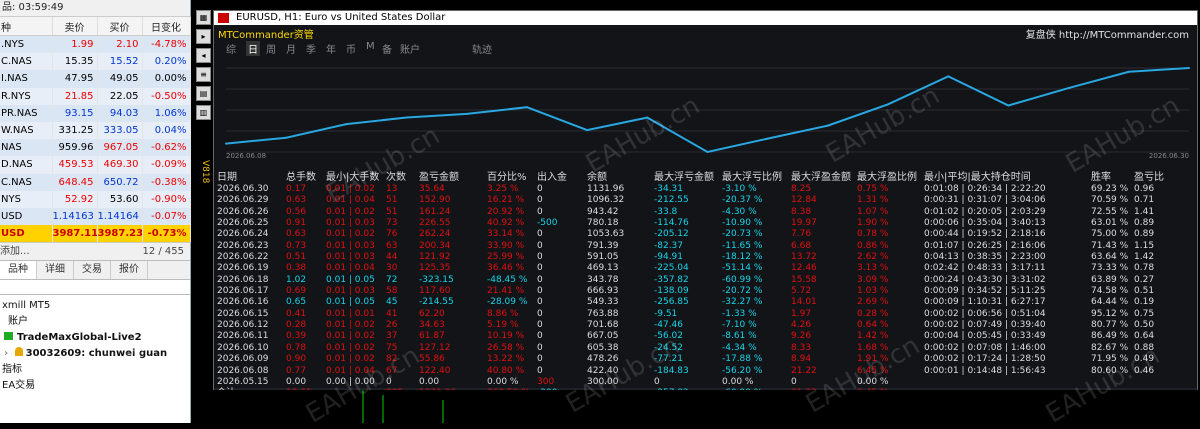 The height and width of the screenshot is (429, 1200). Describe the element at coordinates (95, 182) in the screenshot. I see `quote-row: C.NAS 648.45 650.72 -0.38%` at that location.